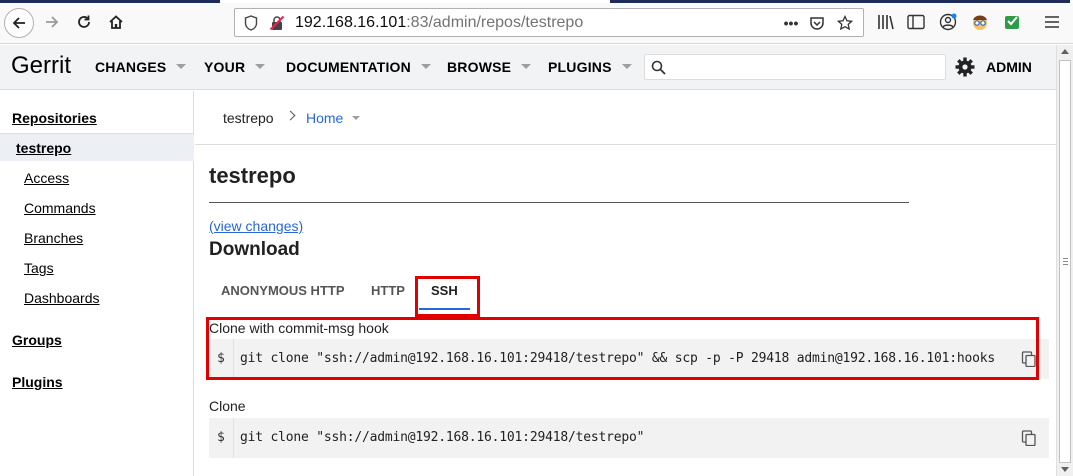 The height and width of the screenshot is (476, 1073). I want to click on home-button, so click(116, 22).